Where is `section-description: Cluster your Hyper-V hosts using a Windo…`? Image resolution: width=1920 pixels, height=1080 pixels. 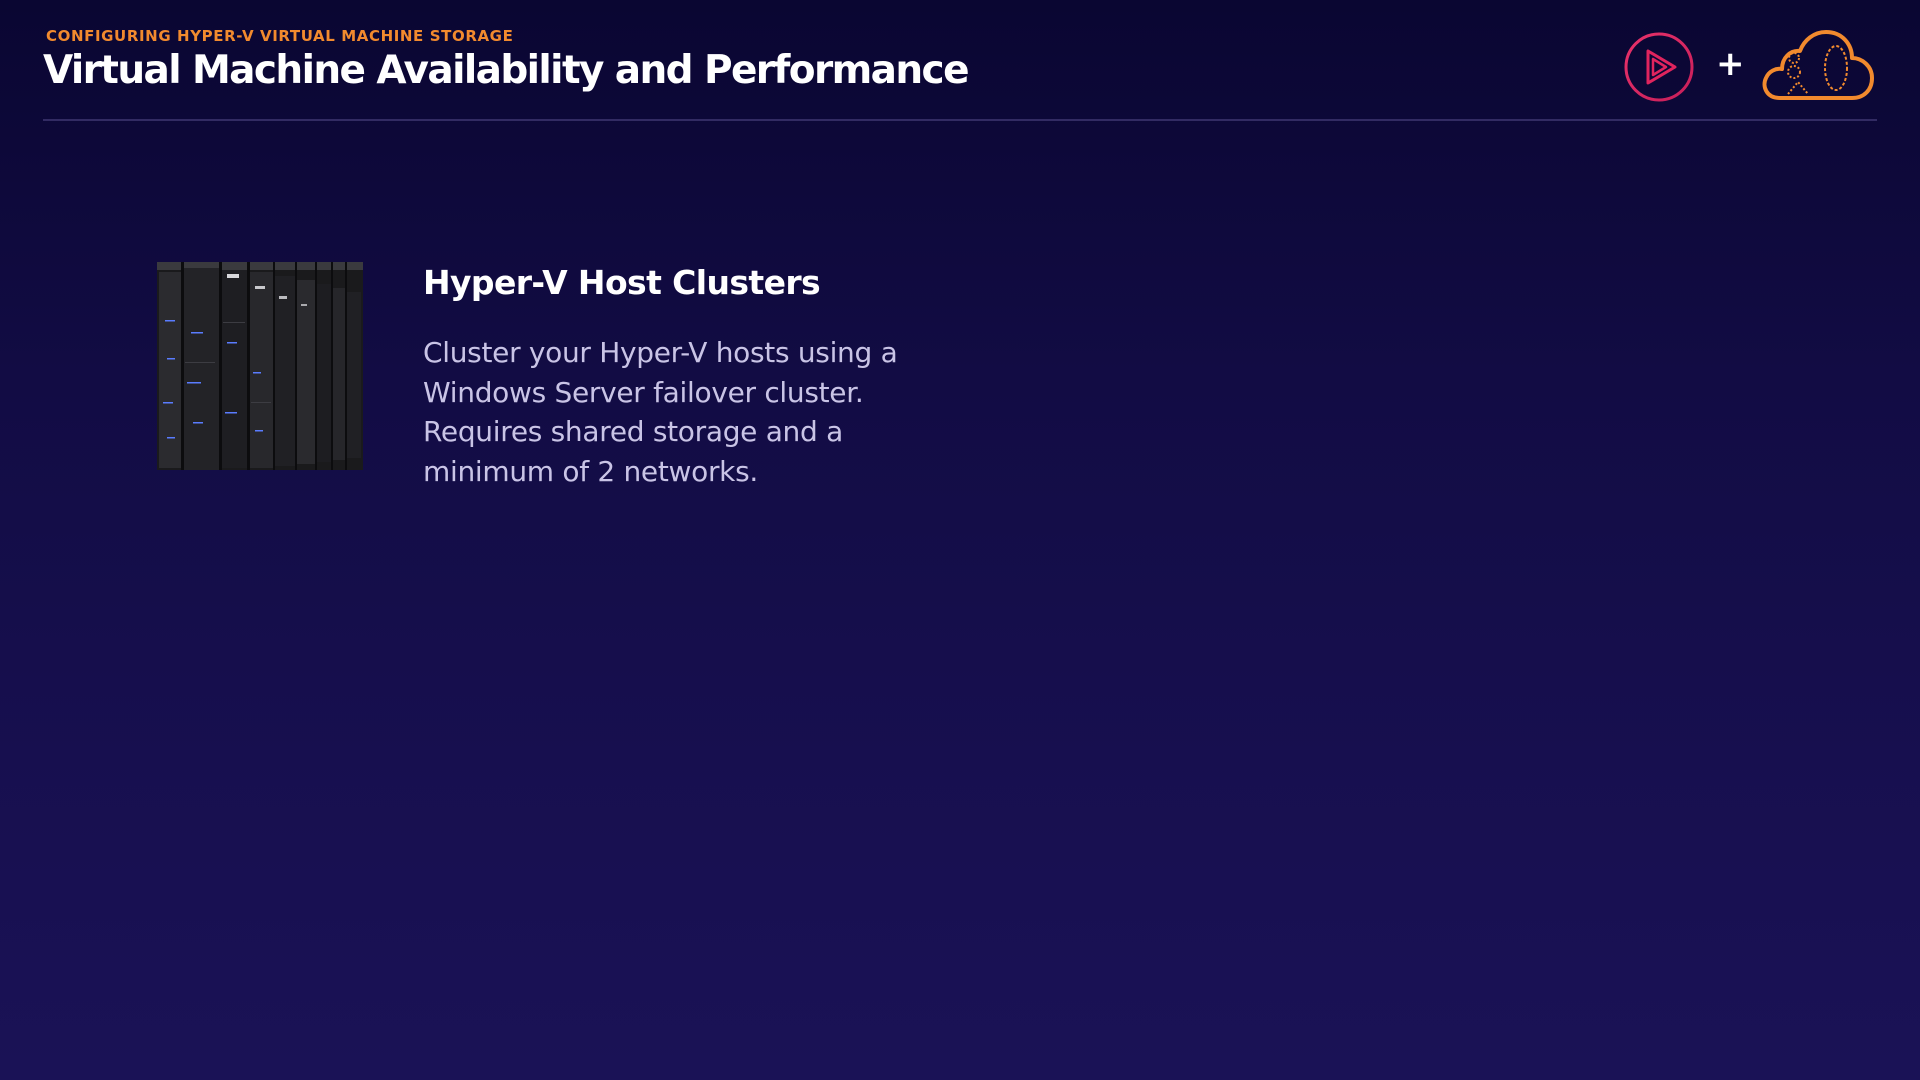
section-description: Cluster your Hyper-V hosts using a Windo… is located at coordinates (703, 412).